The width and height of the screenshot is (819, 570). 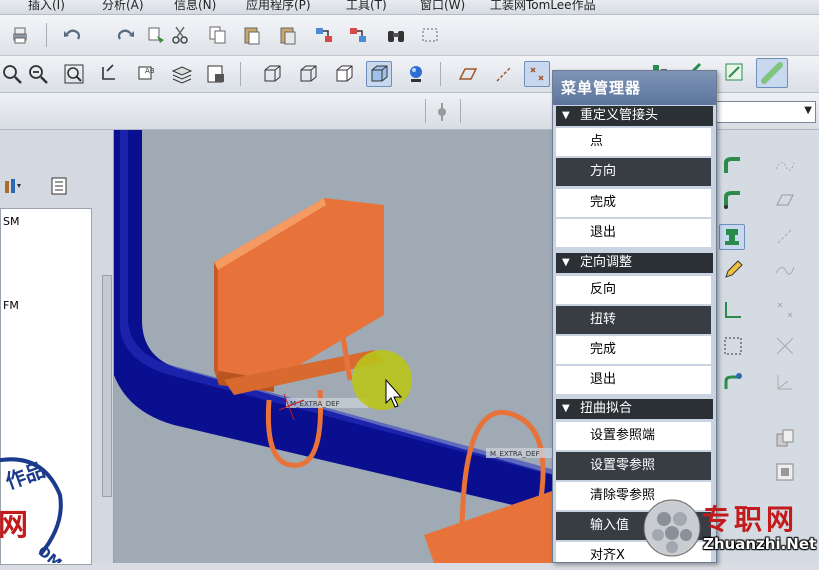 What do you see at coordinates (734, 72) in the screenshot?
I see `pipe-edit-icon` at bounding box center [734, 72].